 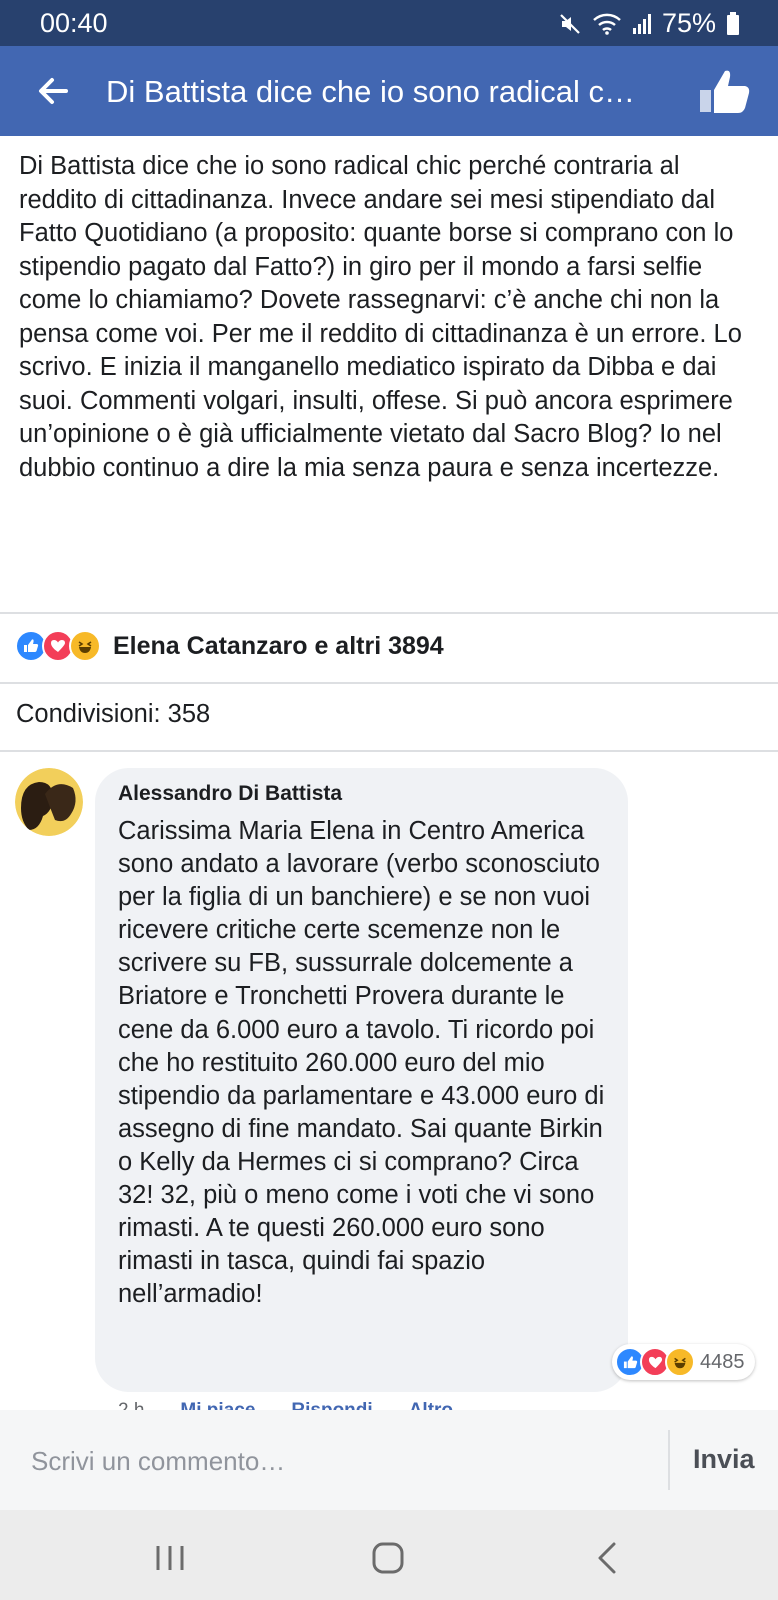 What do you see at coordinates (389, 1460) in the screenshot?
I see `comment-composer: Scrivi un commento… Invia` at bounding box center [389, 1460].